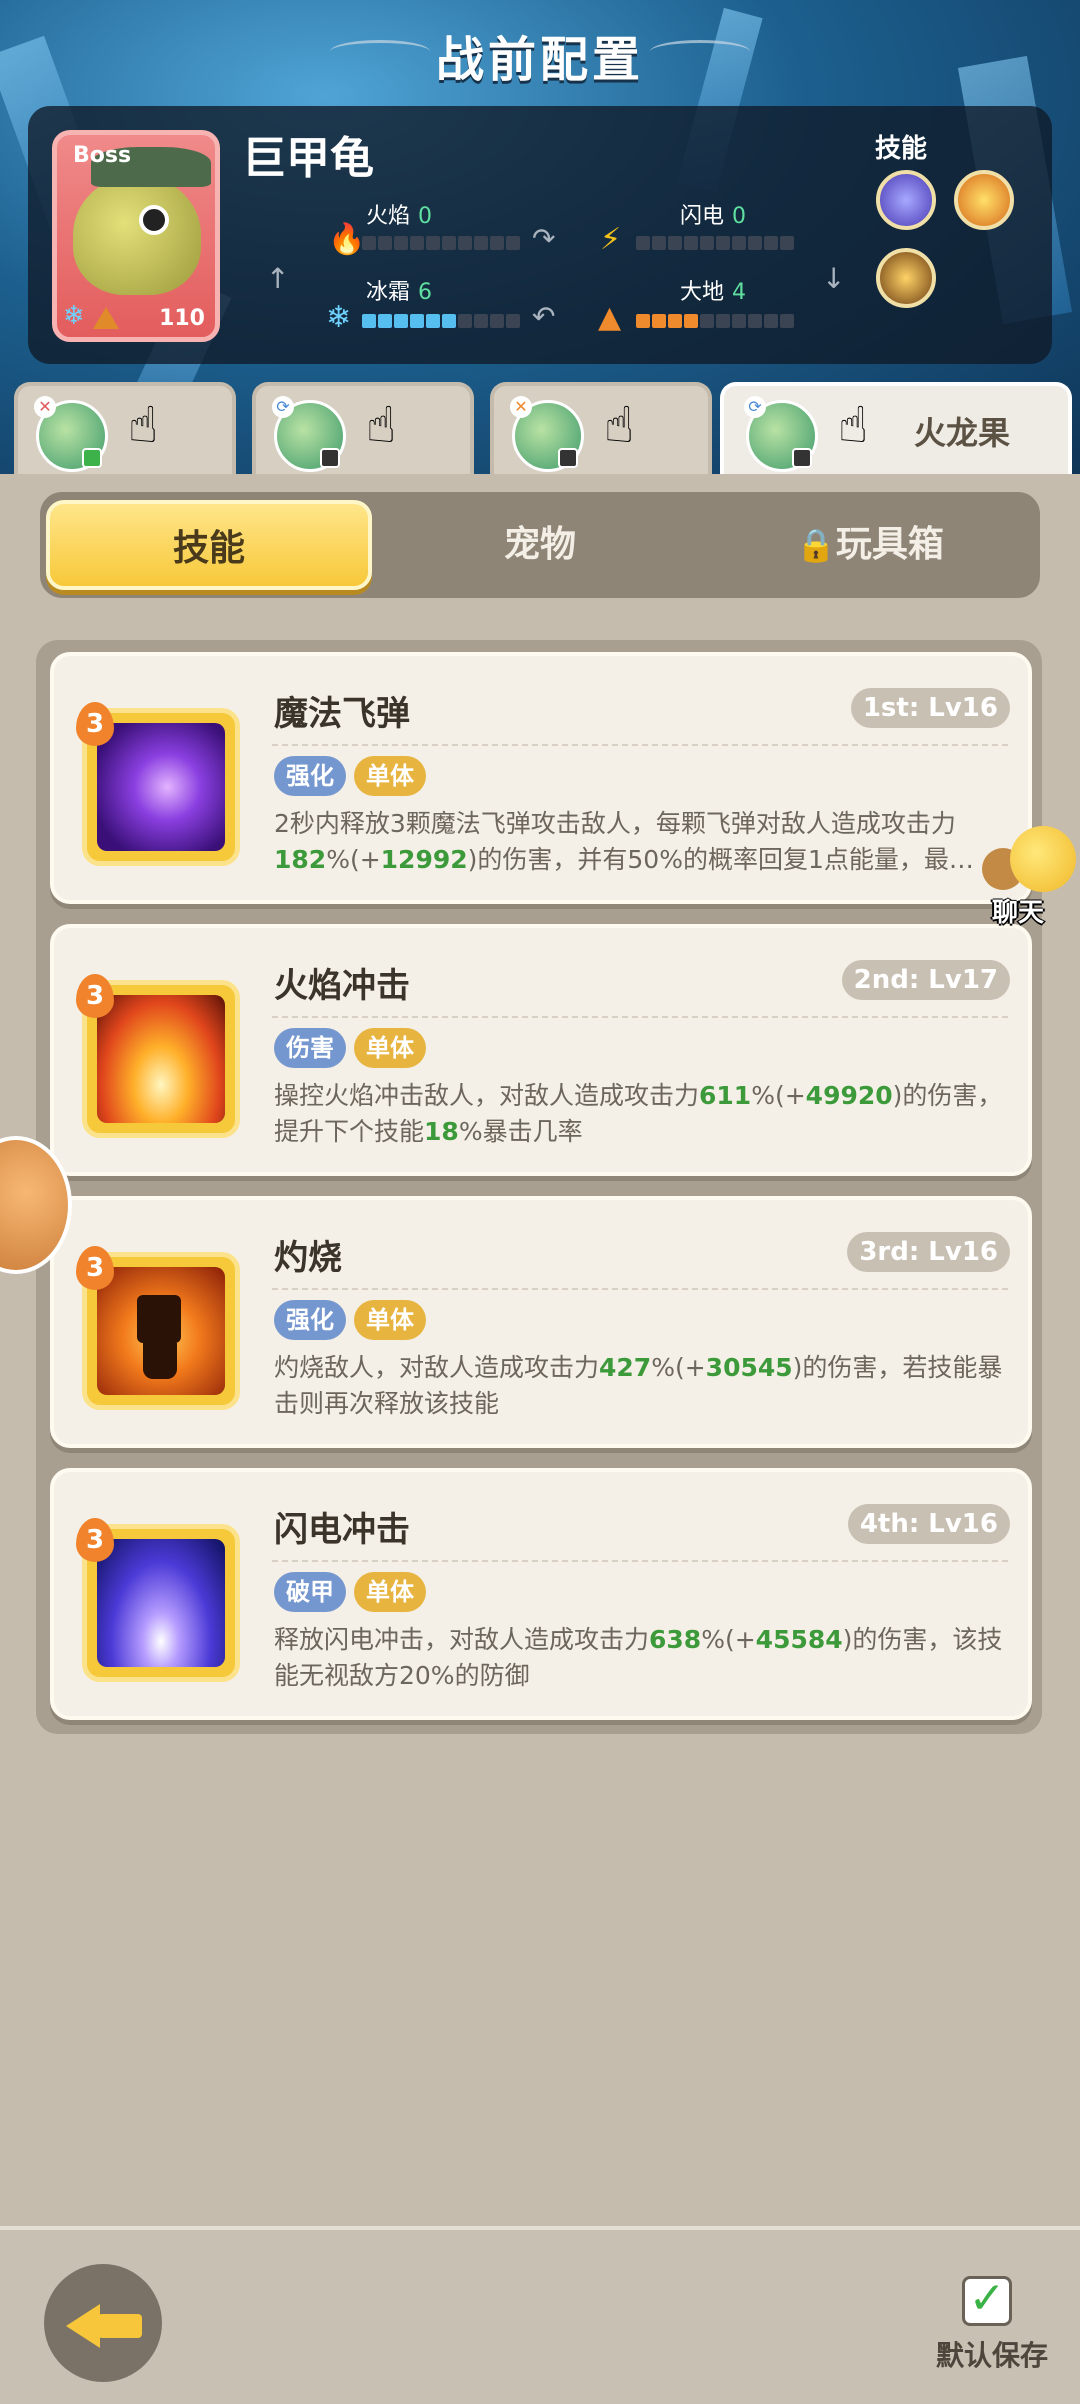 This screenshot has height=2404, width=1080. Describe the element at coordinates (539, 60) in the screenshot. I see `page-title: 战前配置` at that location.